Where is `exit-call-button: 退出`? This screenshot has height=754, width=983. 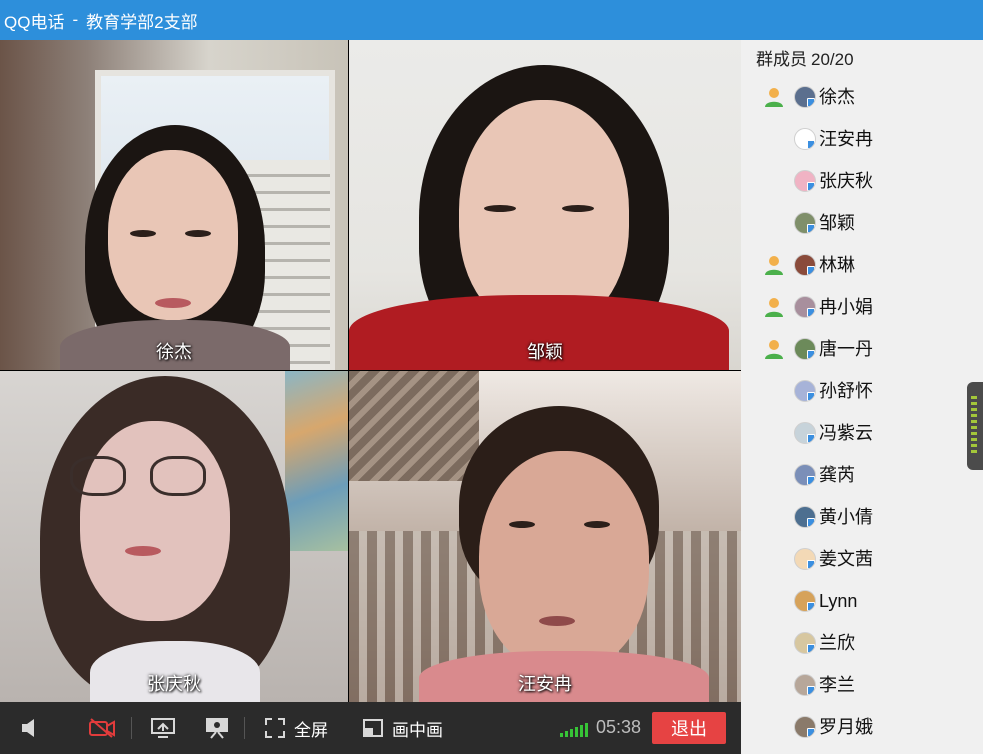 exit-call-button: 退出 is located at coordinates (689, 728).